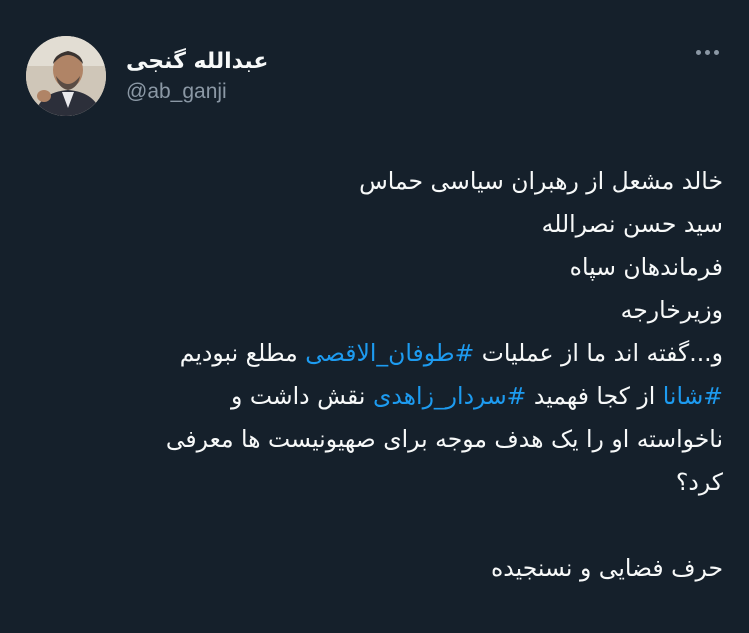 Image resolution: width=749 pixels, height=633 pixels. Describe the element at coordinates (389, 353) in the screenshot. I see `hashtag-link: #طوفان_الاقصی` at that location.